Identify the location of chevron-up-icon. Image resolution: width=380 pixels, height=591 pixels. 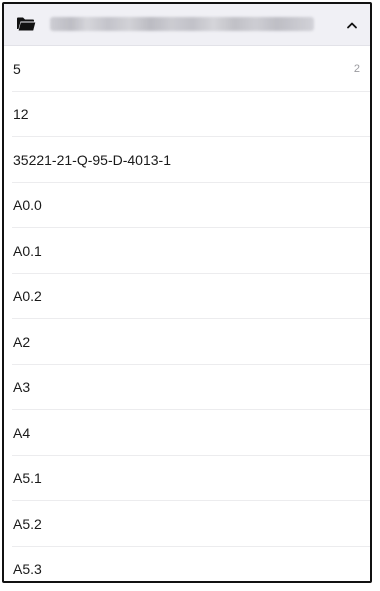
(352, 25).